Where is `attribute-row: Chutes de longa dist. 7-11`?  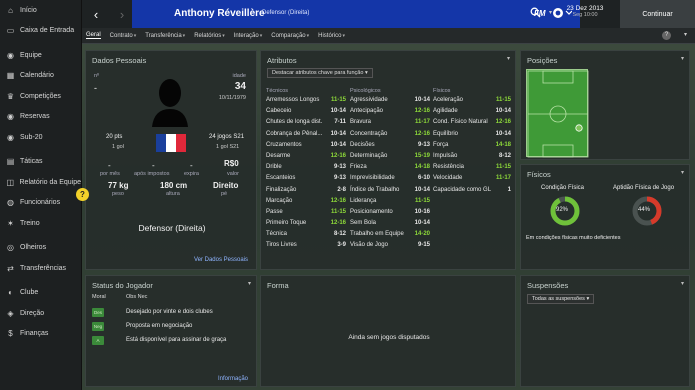 attribute-row: Chutes de longa dist. 7-11 is located at coordinates (306, 124).